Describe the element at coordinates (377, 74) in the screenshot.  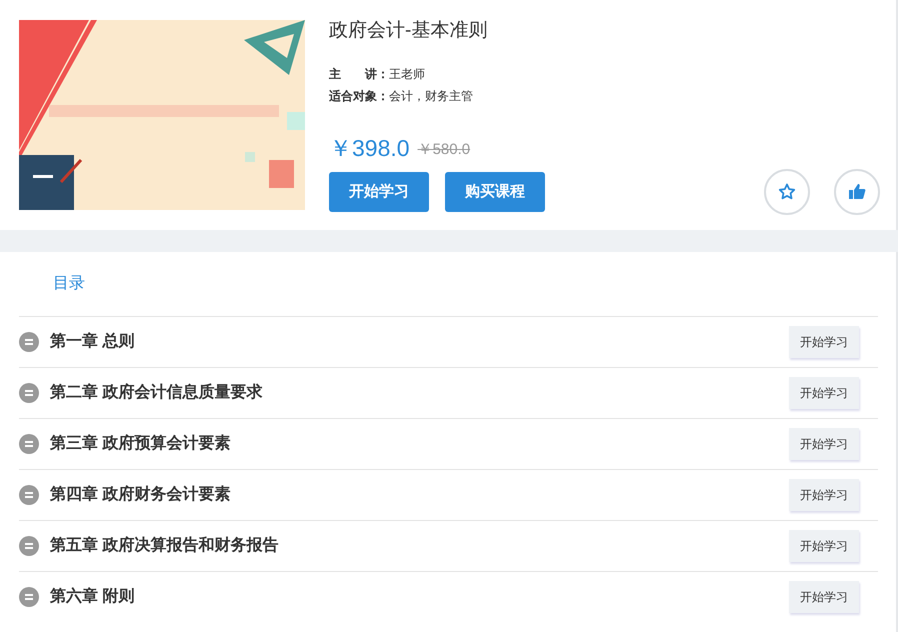
I see `meta-line: 主 讲：王老师` at that location.